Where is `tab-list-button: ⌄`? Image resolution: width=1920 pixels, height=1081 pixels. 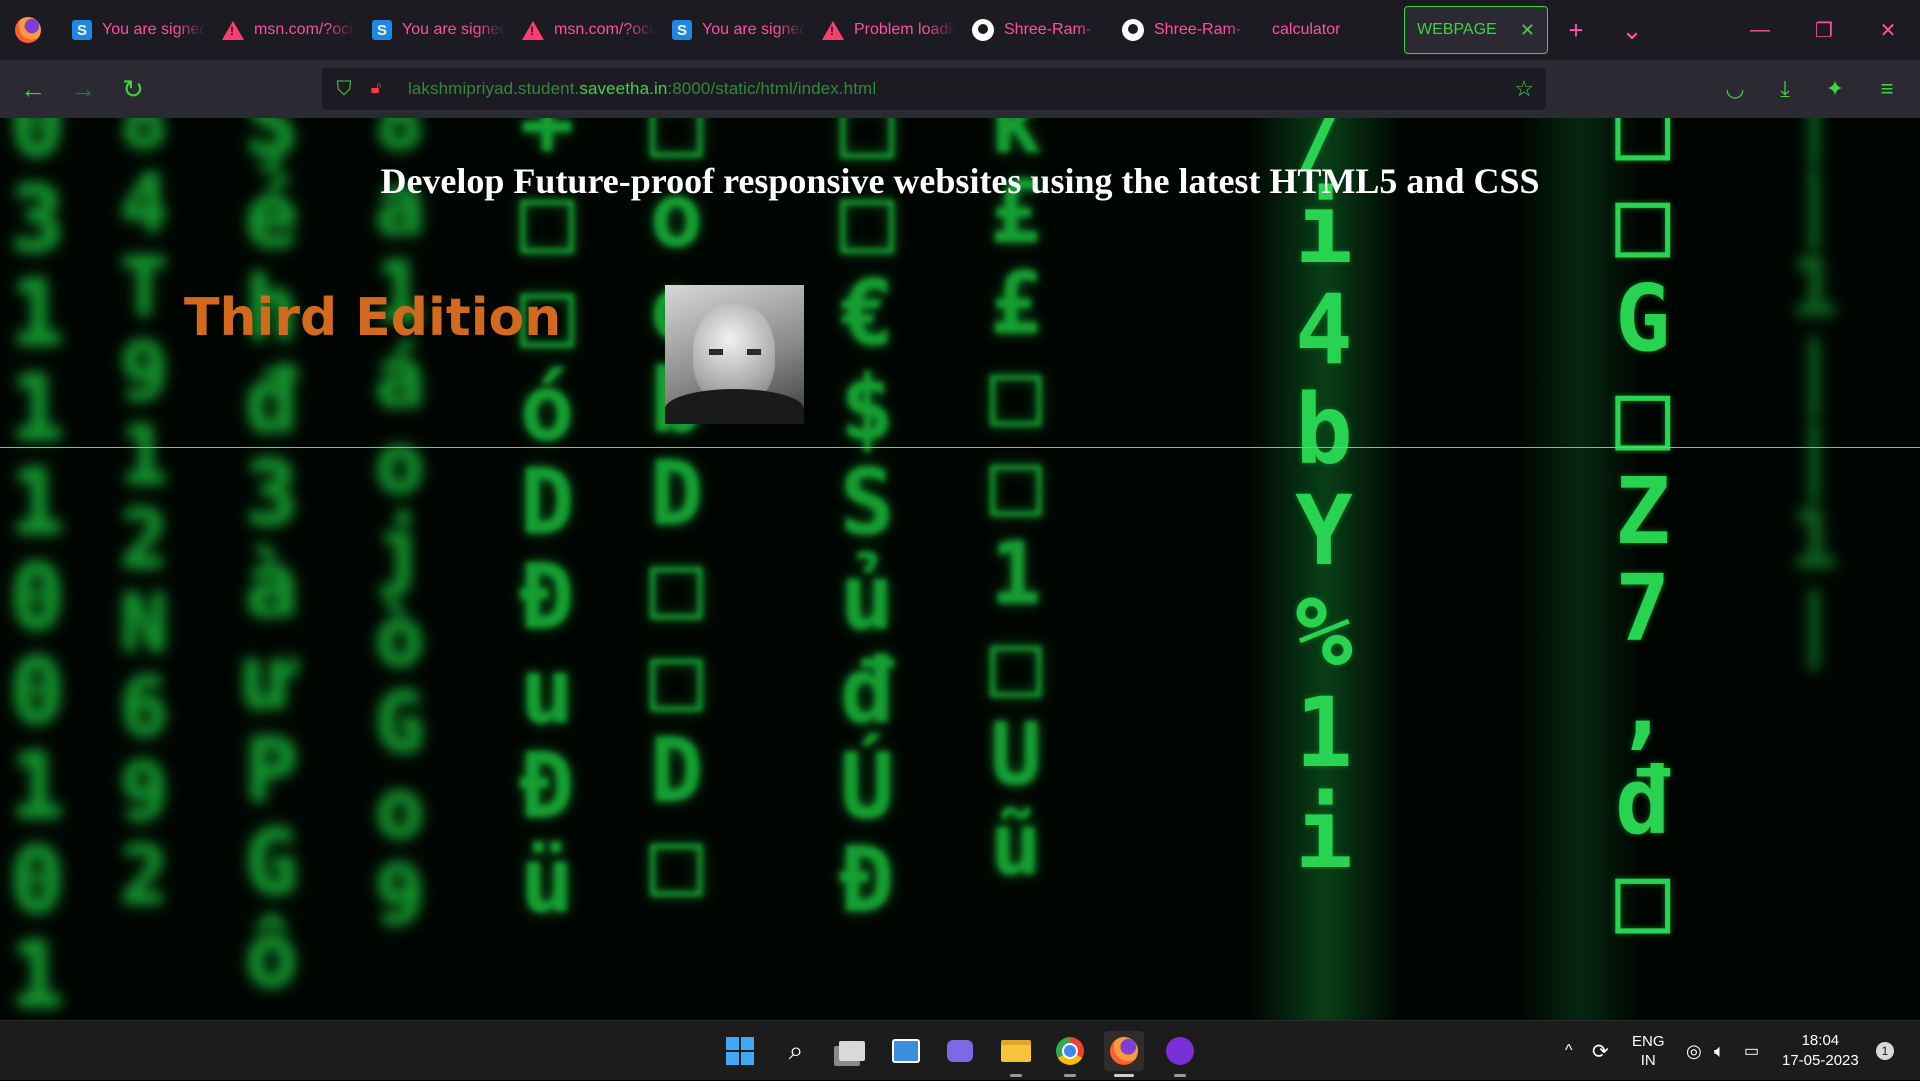 tab-list-button: ⌄ is located at coordinates (1632, 30).